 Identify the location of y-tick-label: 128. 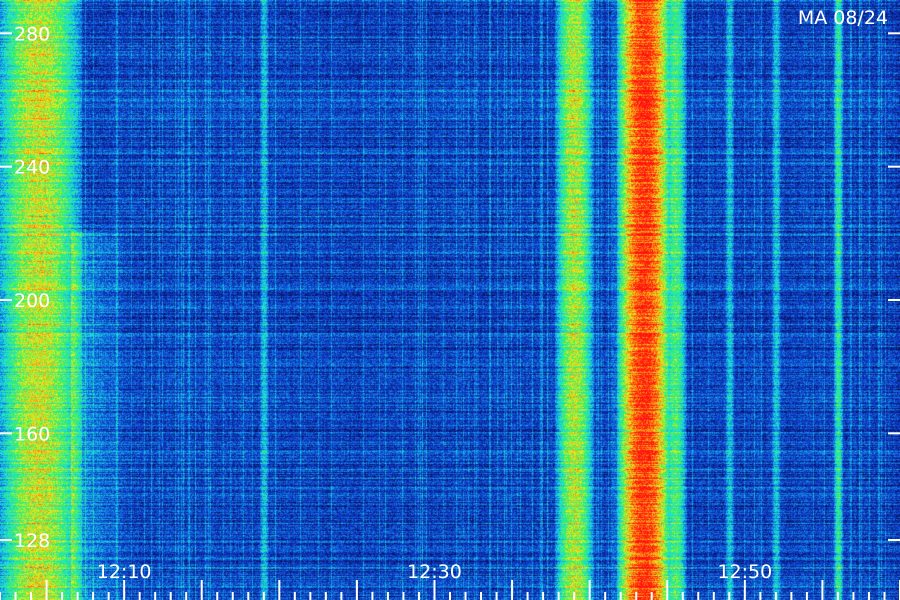
(32, 541).